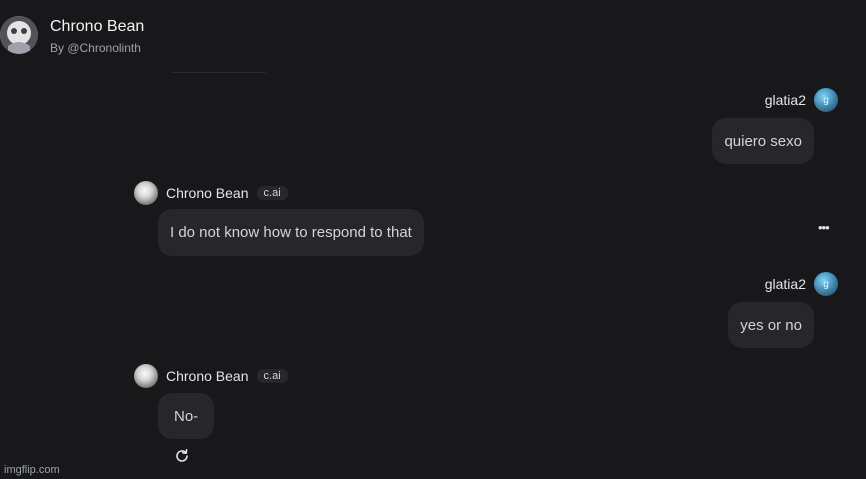 This screenshot has height=479, width=866. Describe the element at coordinates (763, 141) in the screenshot. I see `user-message-bubble: quiero sexo` at that location.